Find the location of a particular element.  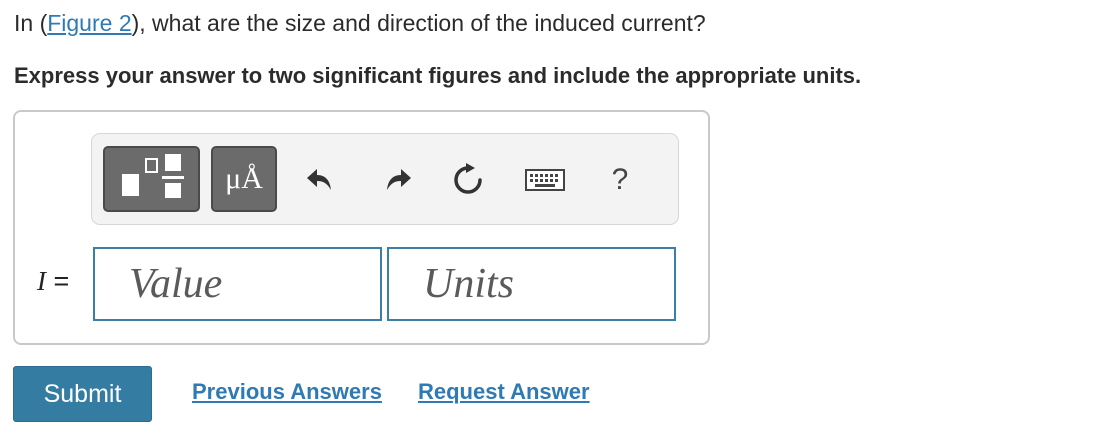

reset-button is located at coordinates (468, 180).